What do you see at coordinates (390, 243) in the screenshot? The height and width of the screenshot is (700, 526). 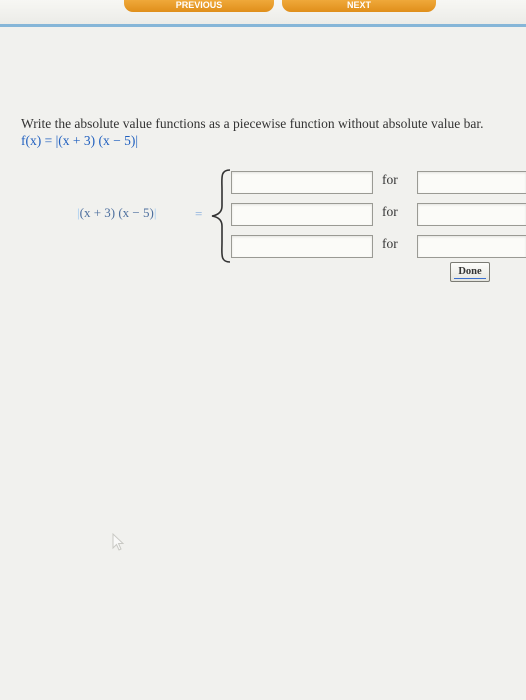 I see `for-label-3: for` at bounding box center [390, 243].